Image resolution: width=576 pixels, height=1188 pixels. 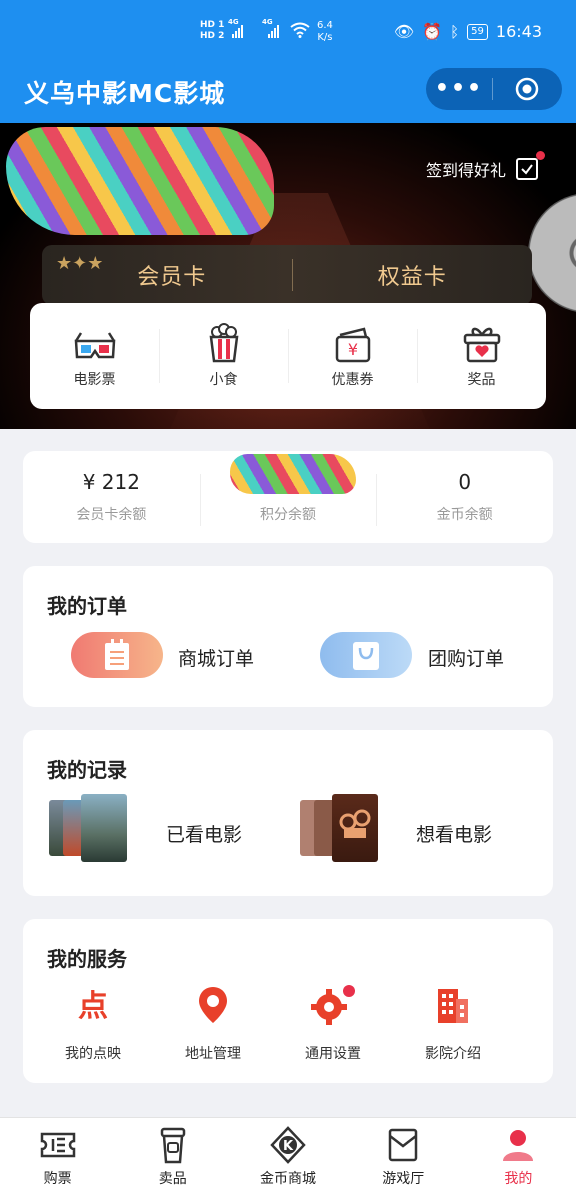 I want to click on movie-posters-icon, so click(x=87, y=830).